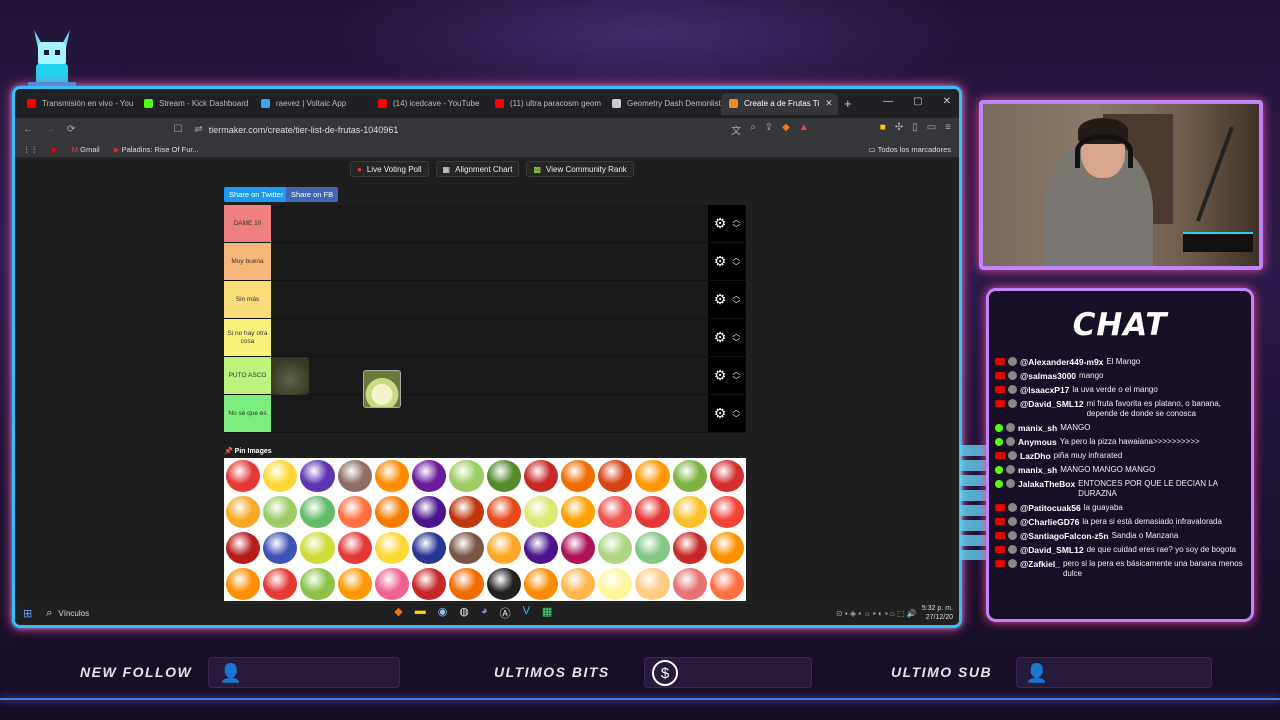  Describe the element at coordinates (888, 101) in the screenshot. I see `minimize-button: —` at that location.